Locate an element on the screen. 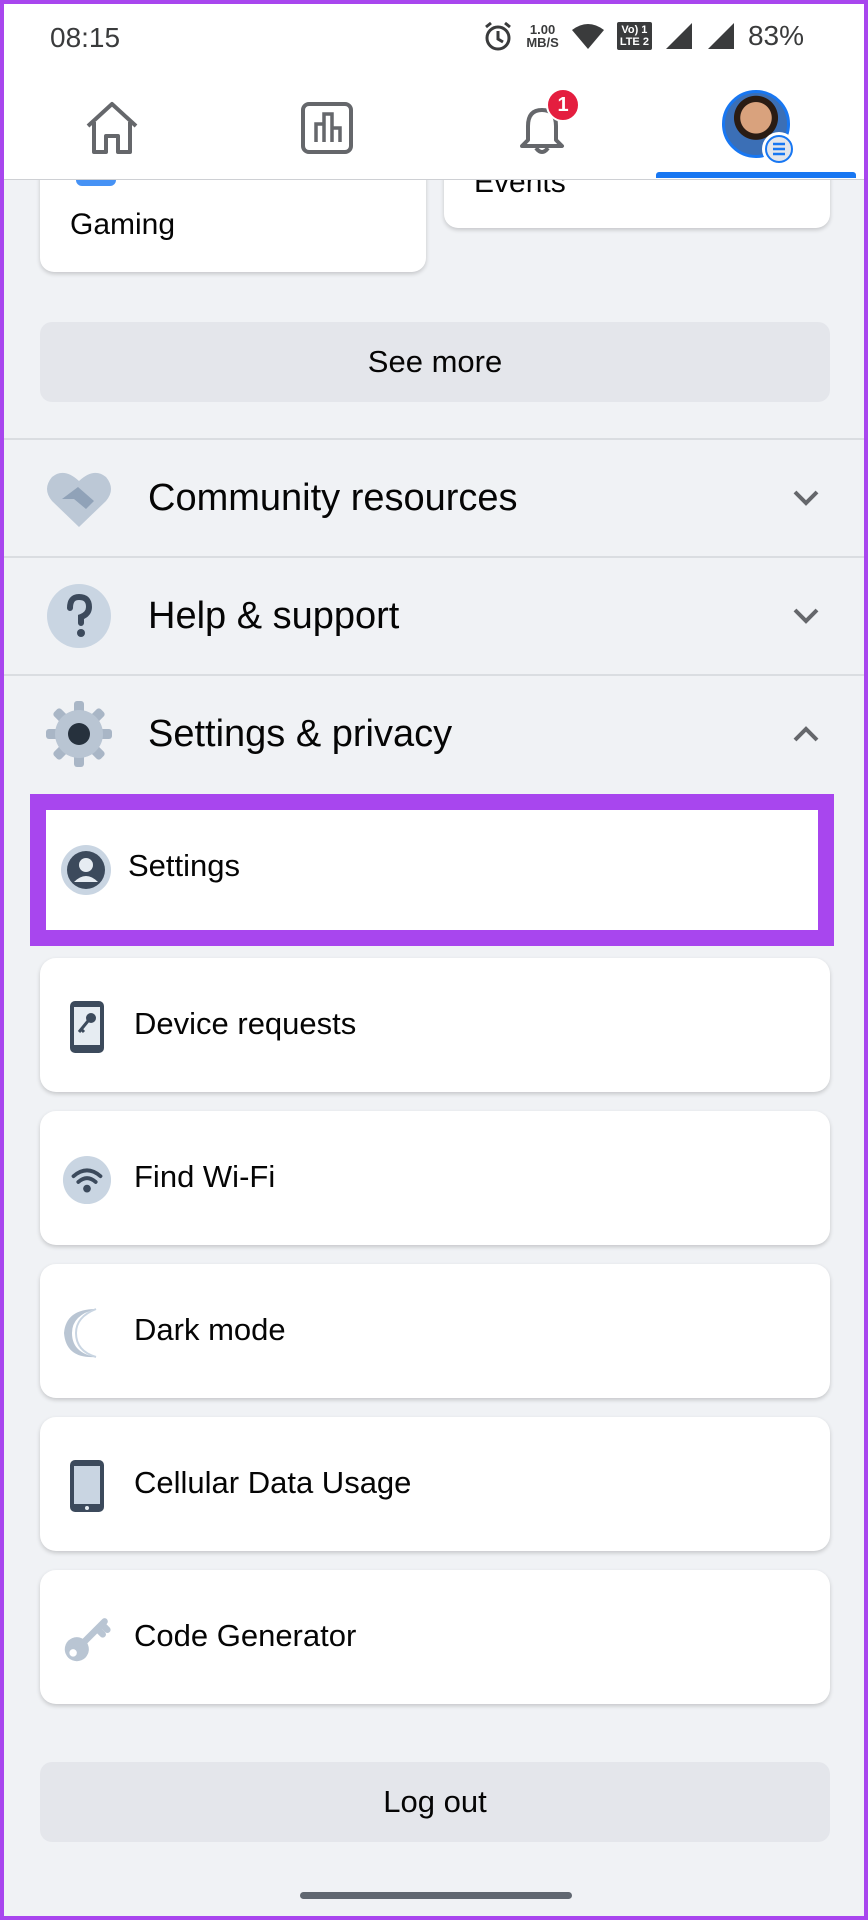  device-requests-label: Device requests is located at coordinates (245, 1023).